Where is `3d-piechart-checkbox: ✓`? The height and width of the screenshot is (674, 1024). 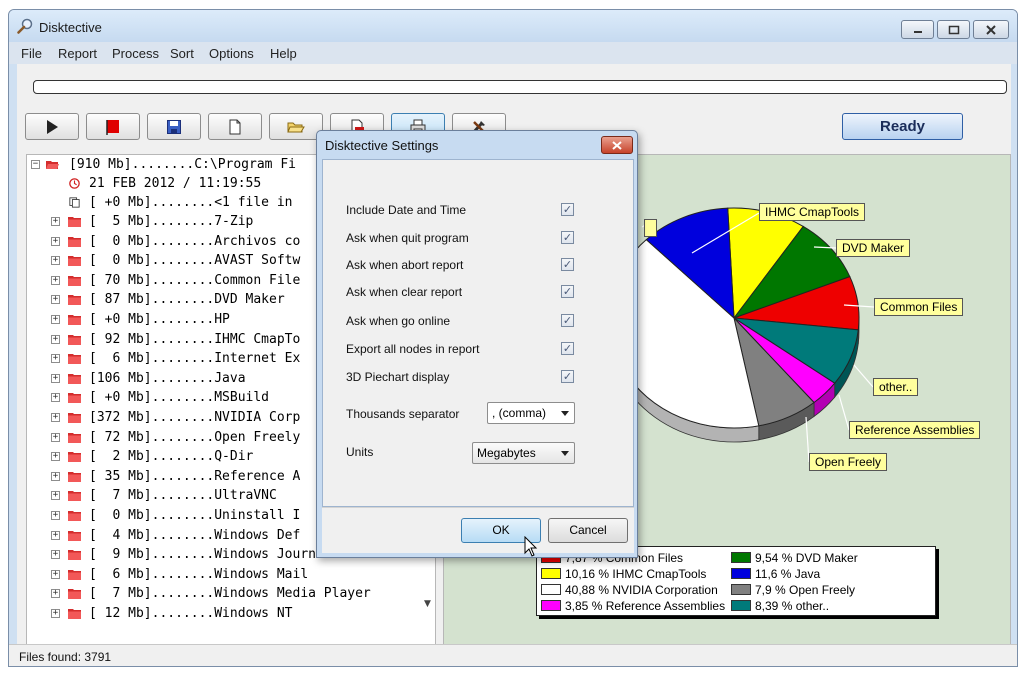
3d-piechart-checkbox: ✓ is located at coordinates (567, 376).